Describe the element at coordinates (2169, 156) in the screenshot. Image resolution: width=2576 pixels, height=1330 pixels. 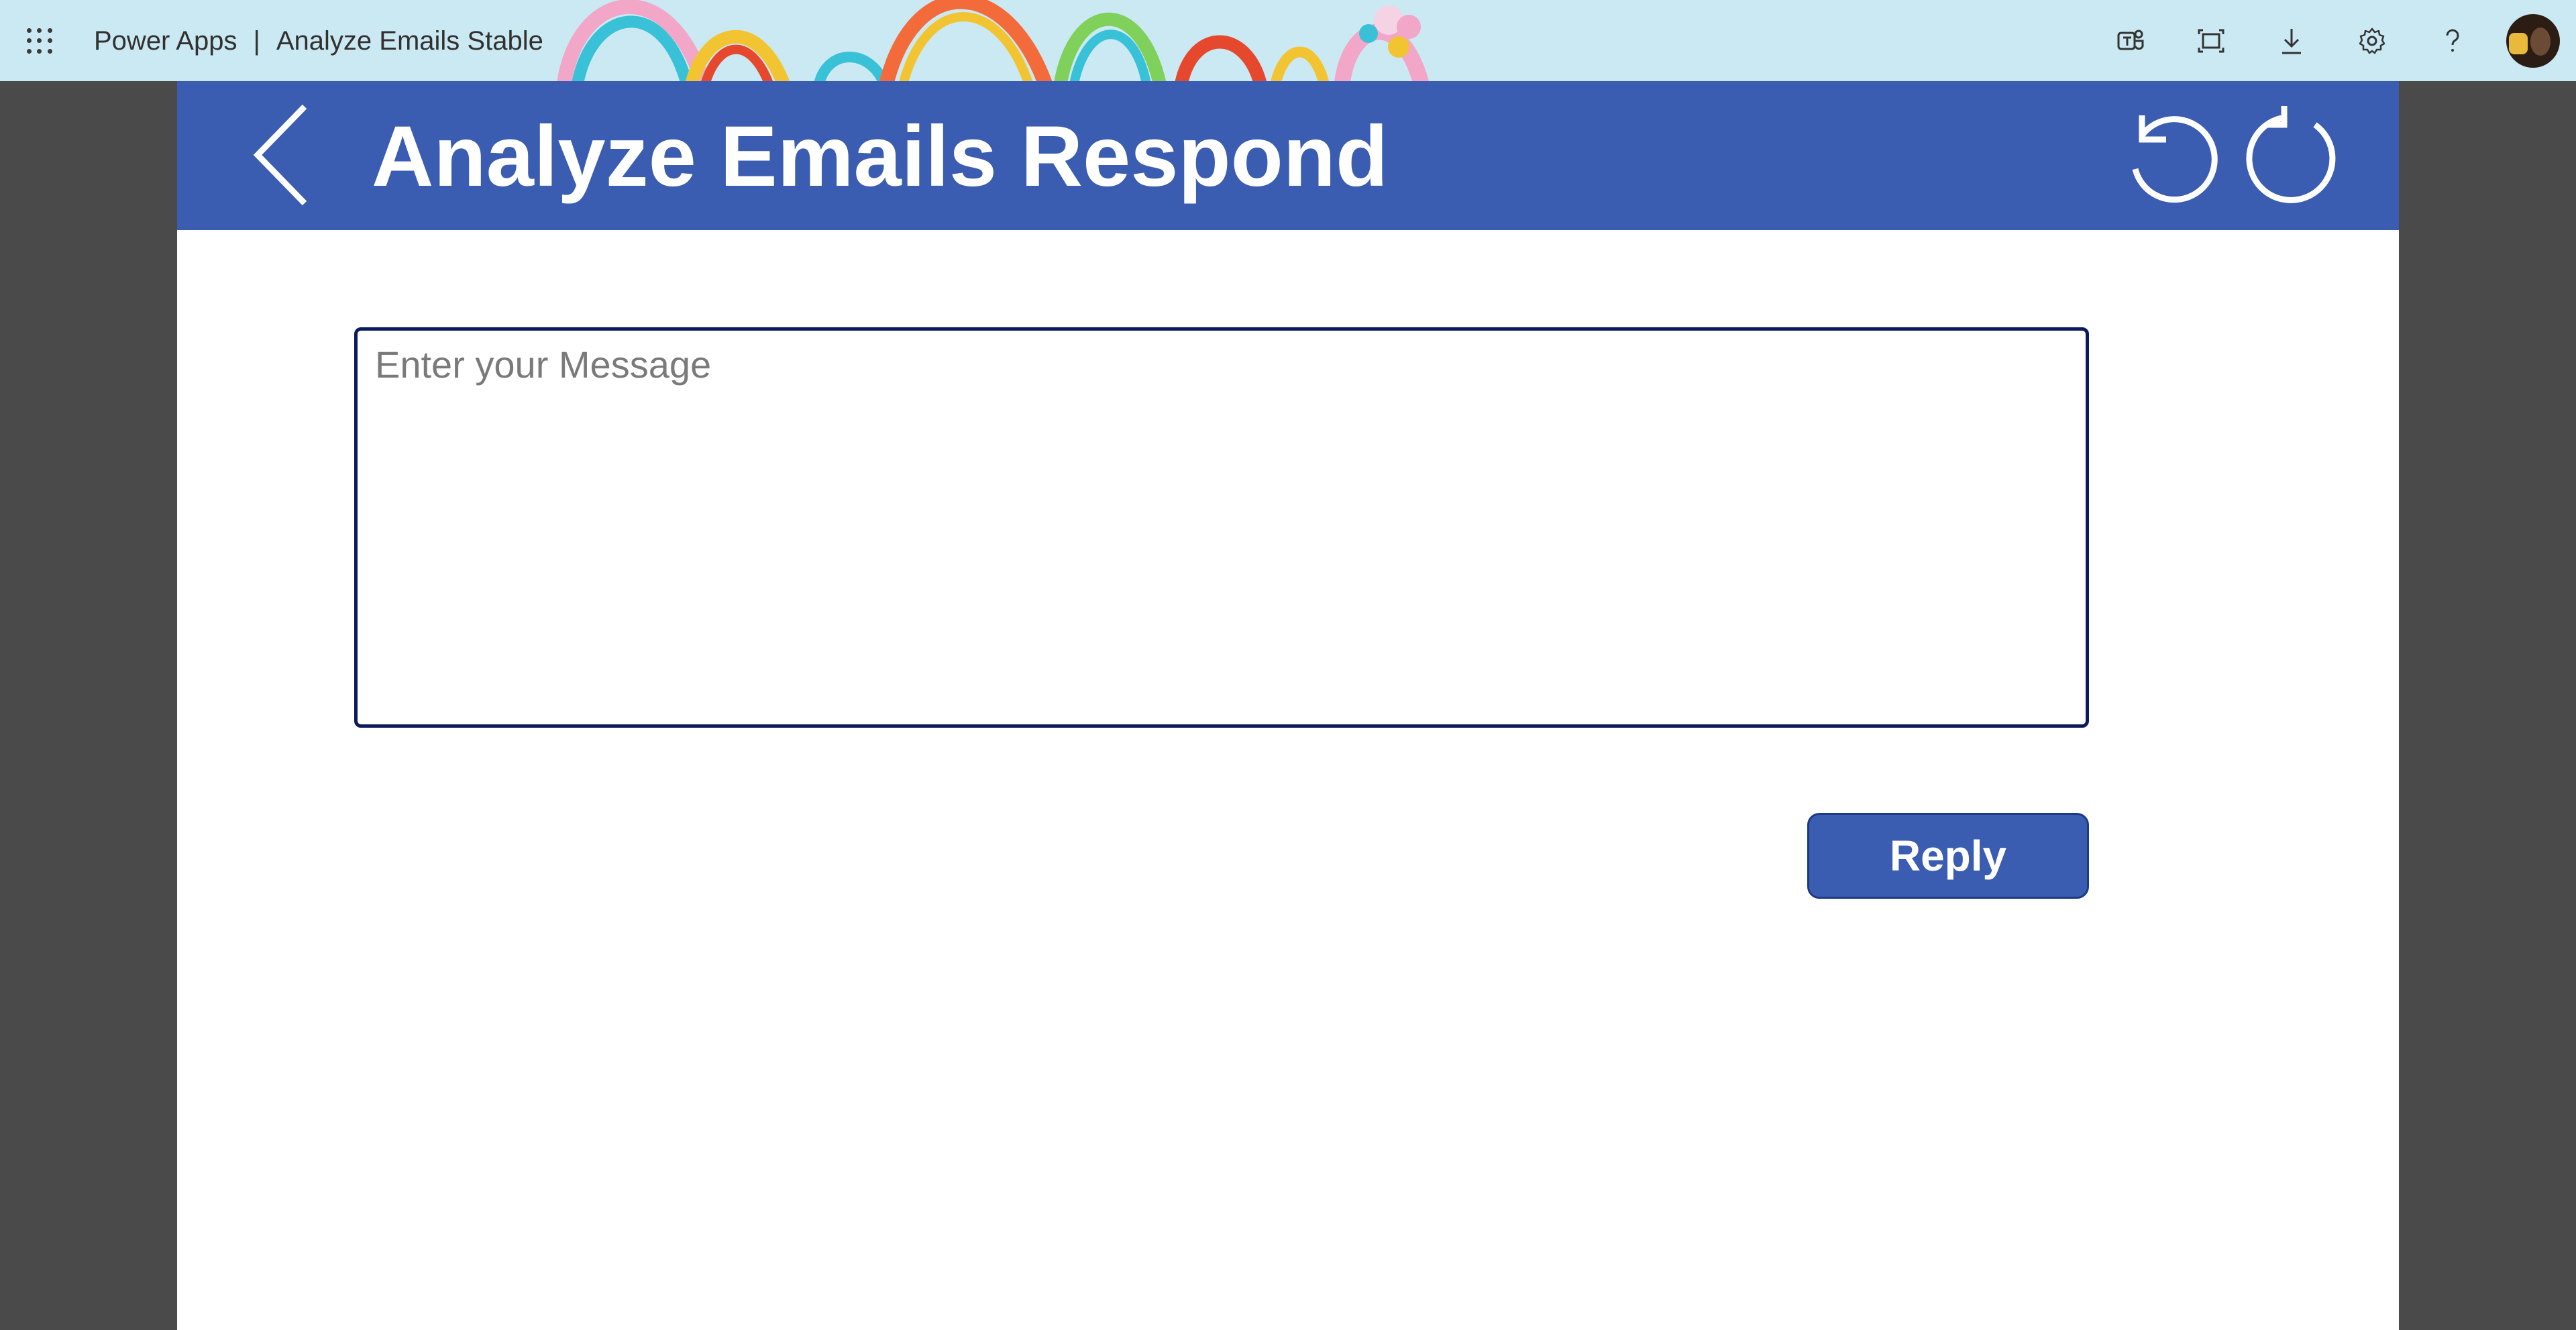
I see `undo-icon` at that location.